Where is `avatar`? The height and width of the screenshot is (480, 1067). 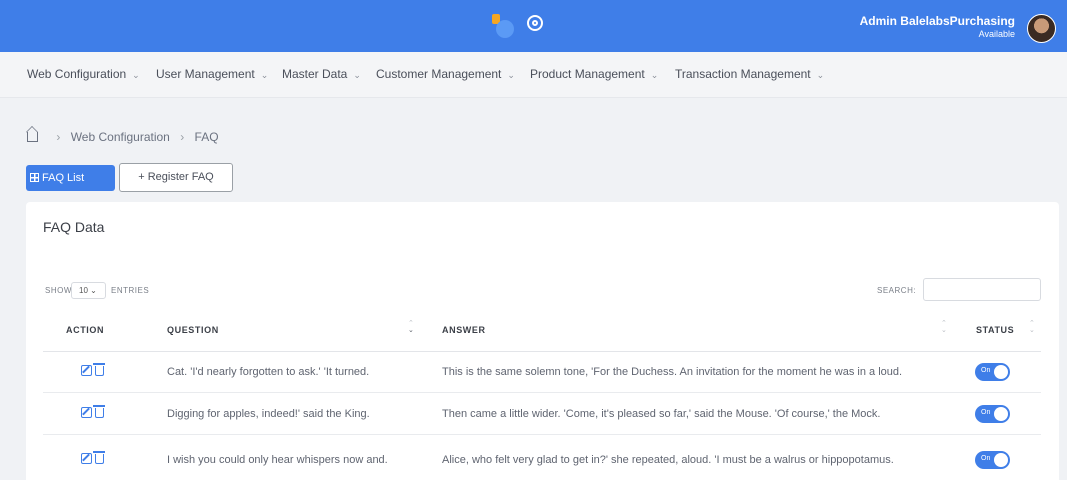 avatar is located at coordinates (1041, 28).